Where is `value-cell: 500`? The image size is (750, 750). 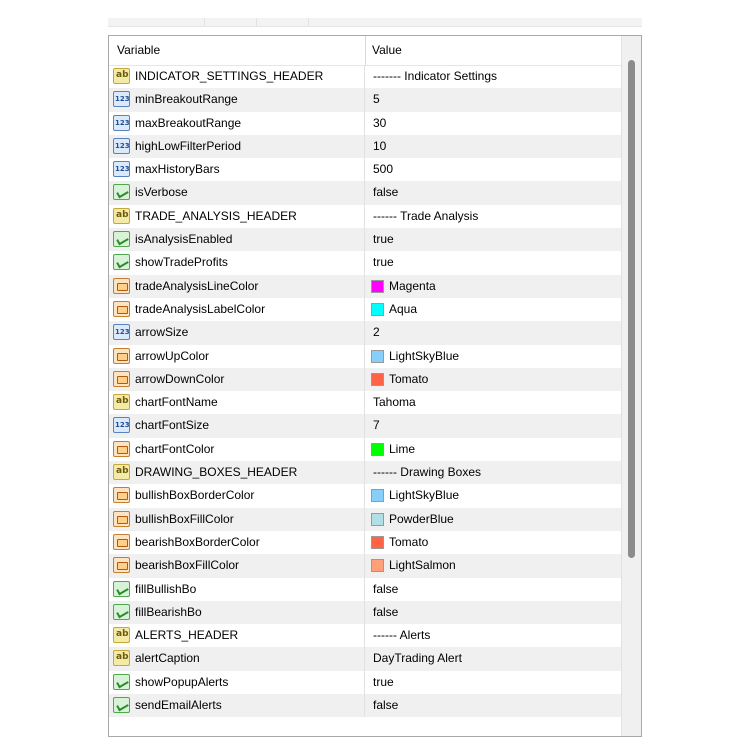 value-cell: 500 is located at coordinates (493, 169).